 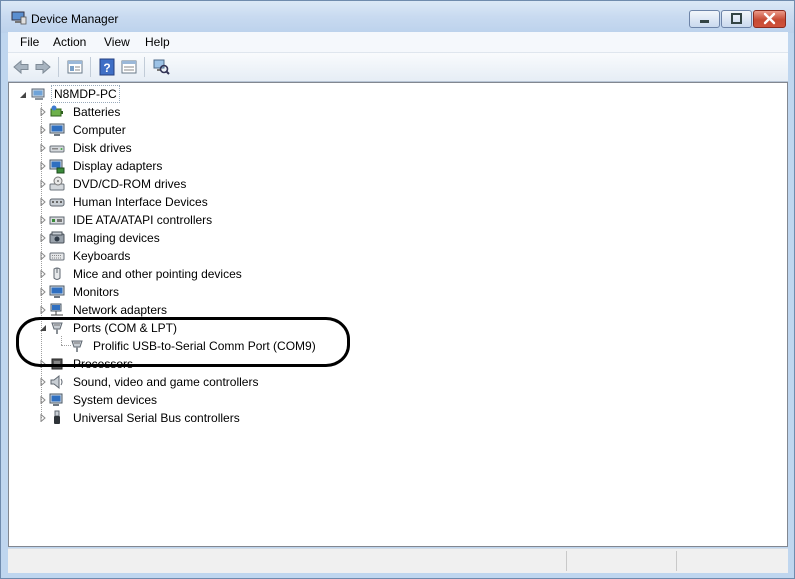 I want to click on show-hidden-icon, so click(x=129, y=67).